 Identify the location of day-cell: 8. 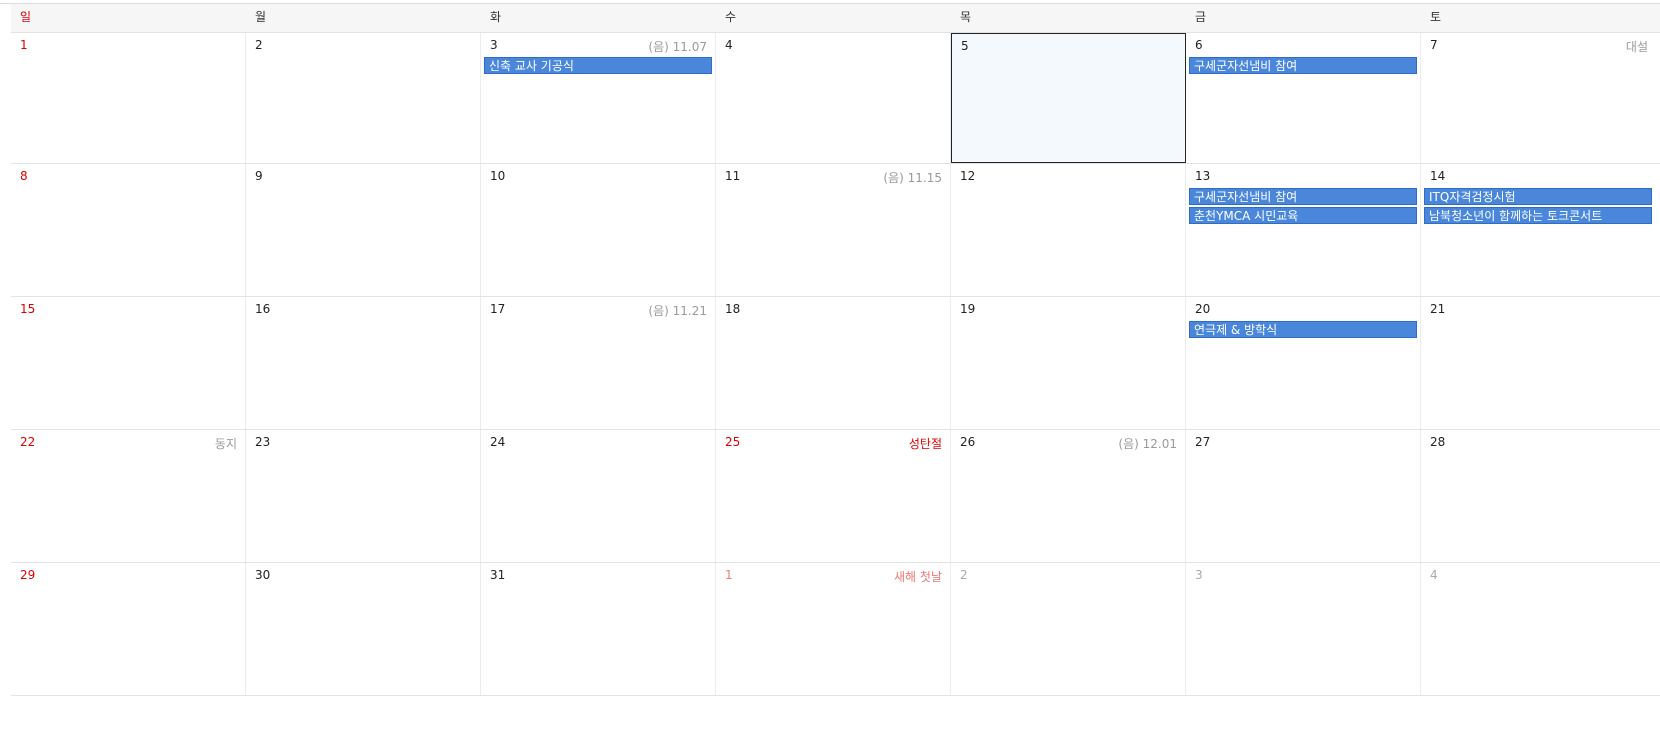
(128, 230).